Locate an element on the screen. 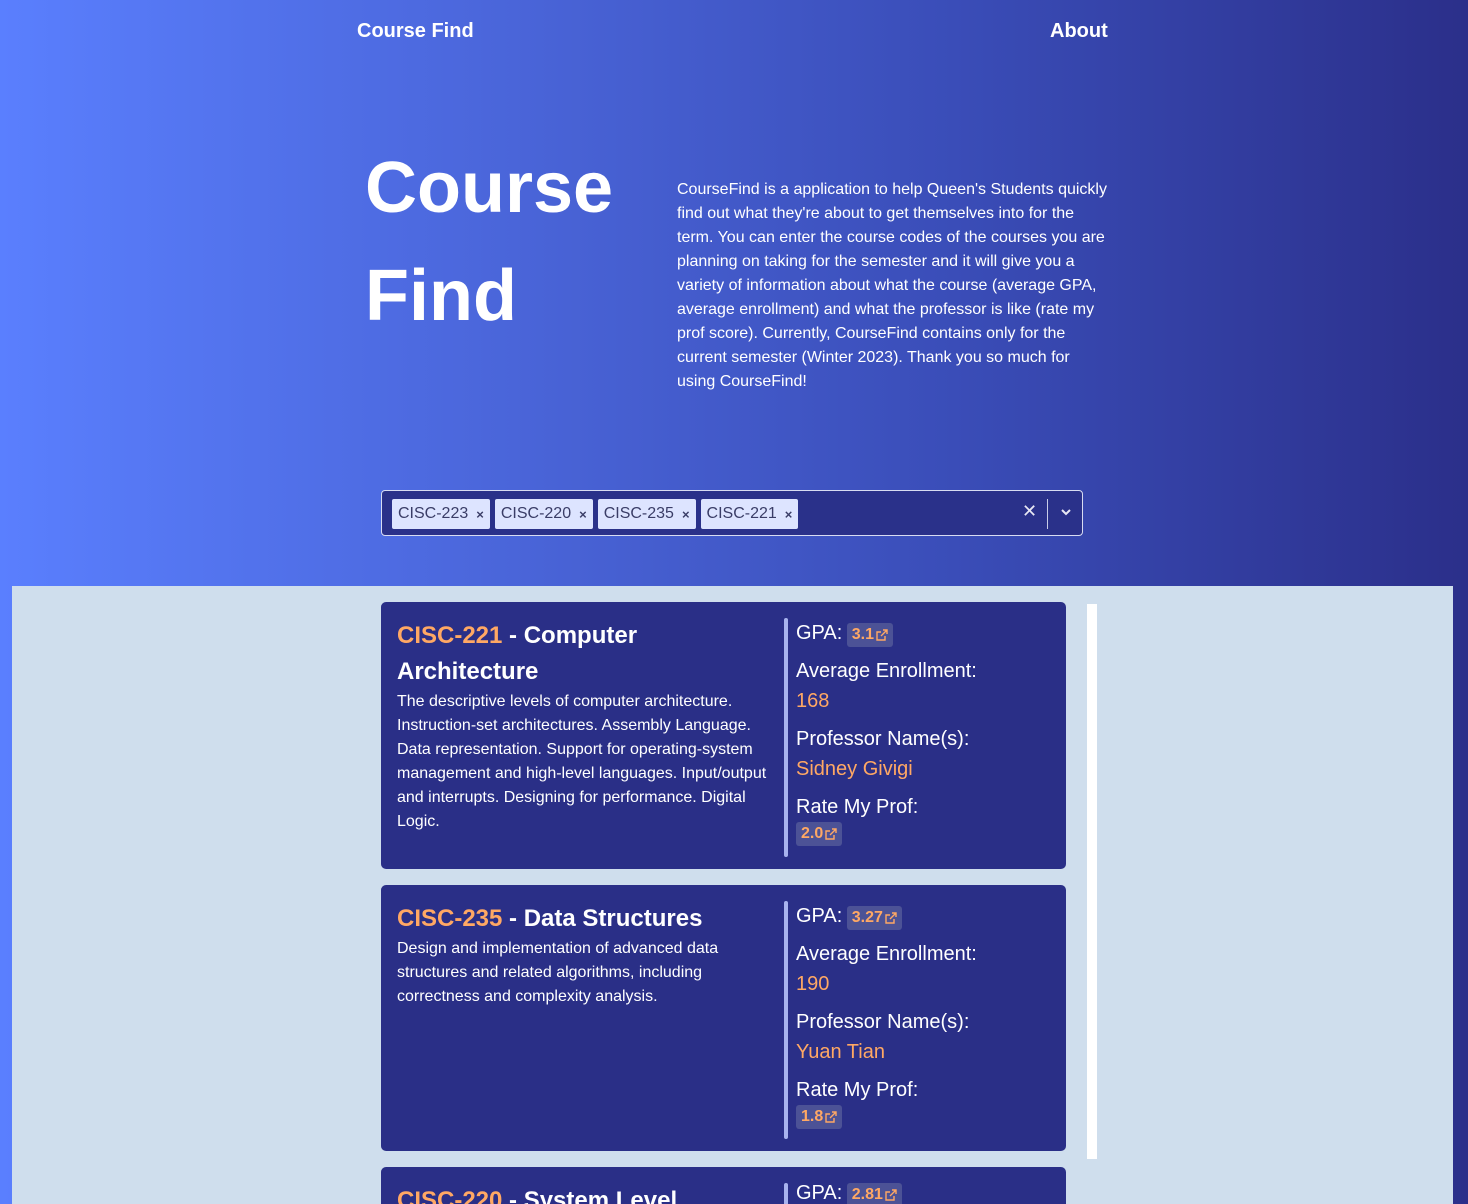  professor-name: Sidney Givigi is located at coordinates (854, 769).